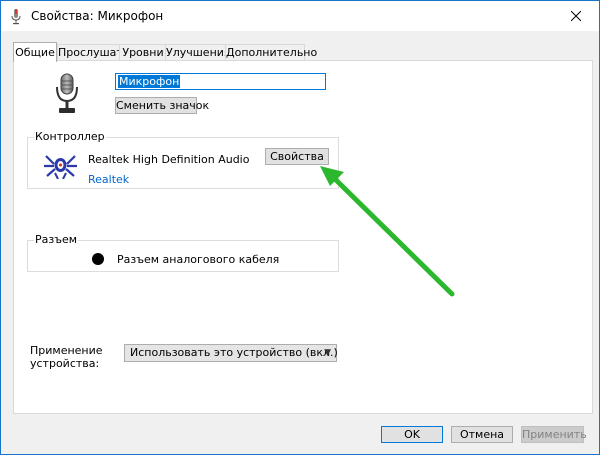 The image size is (600, 455). I want to click on device-name-input: Микрофон, so click(220, 81).